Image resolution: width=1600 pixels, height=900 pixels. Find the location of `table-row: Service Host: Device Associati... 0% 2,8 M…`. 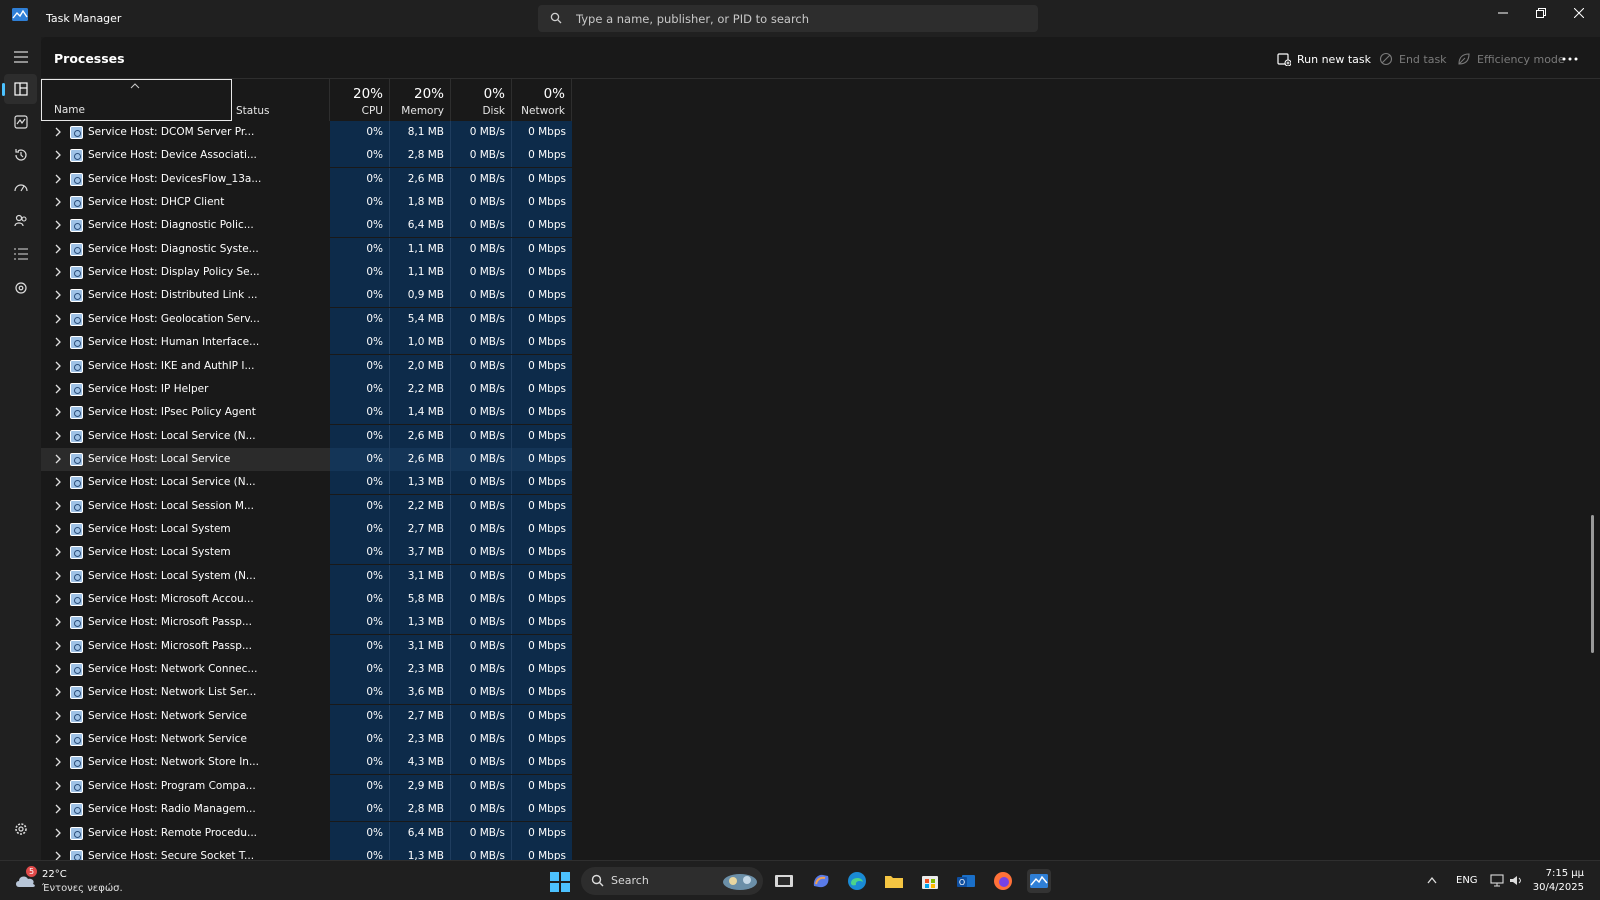

table-row: Service Host: Device Associati... 0% 2,8 M… is located at coordinates (800, 156).